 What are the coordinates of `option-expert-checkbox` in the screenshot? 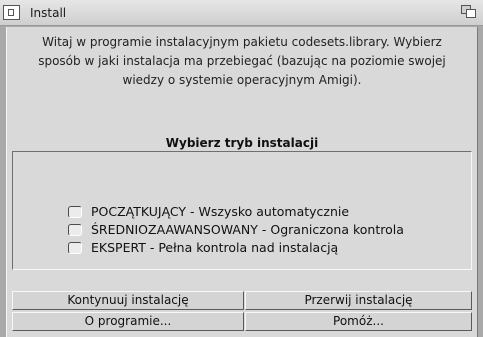 It's located at (75, 248).